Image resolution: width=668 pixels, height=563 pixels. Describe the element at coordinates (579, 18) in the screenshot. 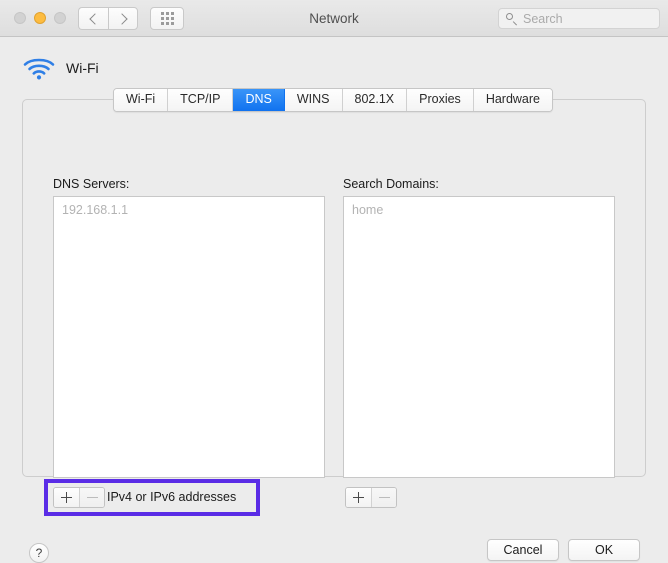

I see `search-field: Search` at that location.